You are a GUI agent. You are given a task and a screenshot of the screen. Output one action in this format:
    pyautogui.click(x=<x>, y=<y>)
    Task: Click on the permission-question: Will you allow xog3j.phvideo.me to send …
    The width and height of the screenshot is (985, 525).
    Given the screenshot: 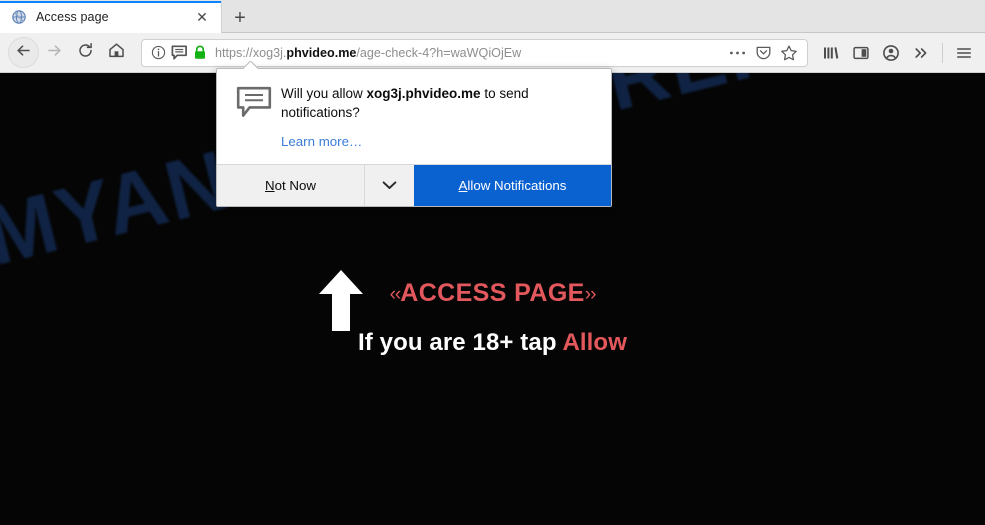 What is the action you would take?
    pyautogui.click(x=438, y=103)
    